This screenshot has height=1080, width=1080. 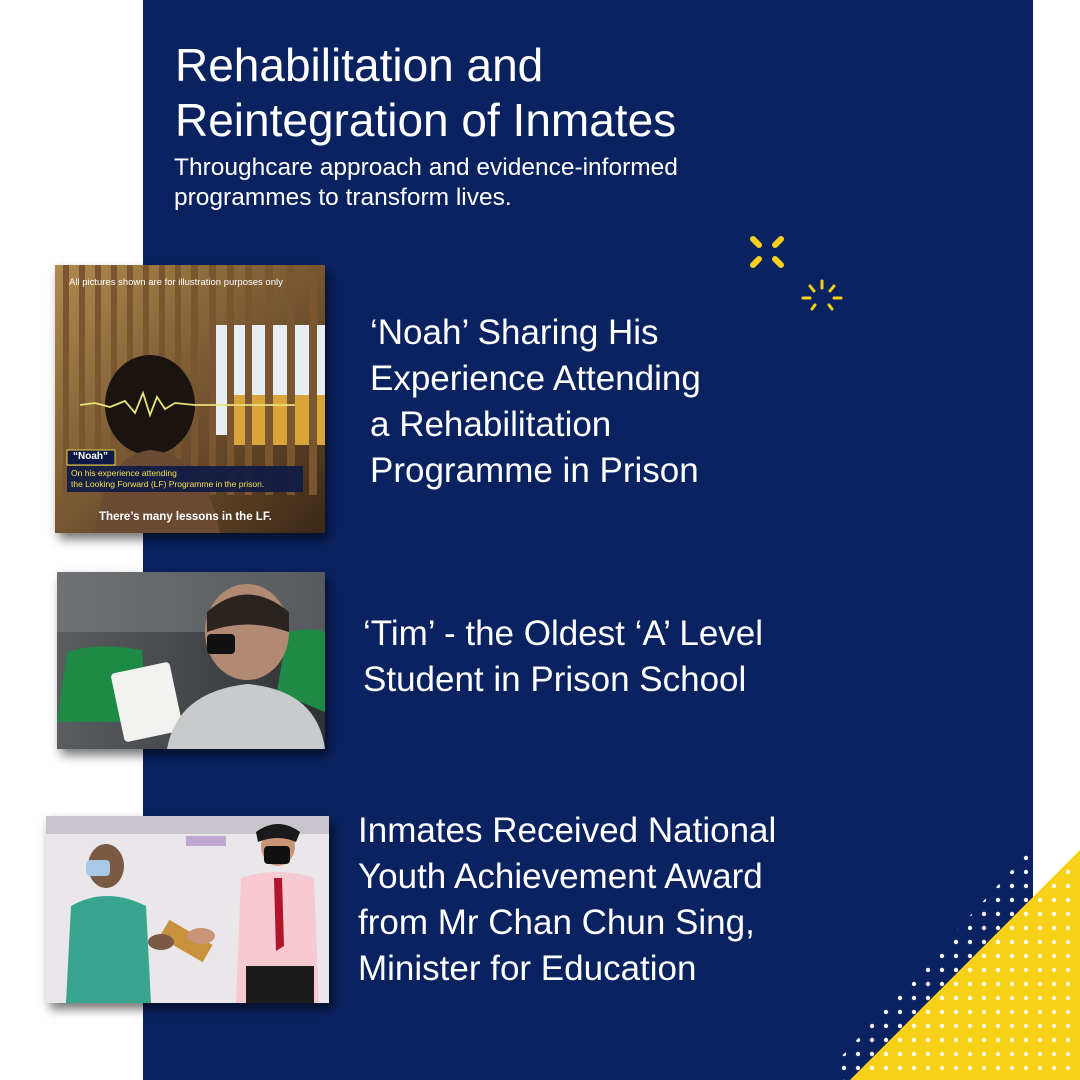 What do you see at coordinates (90, 456) in the screenshot?
I see `name-tag: “Noah”` at bounding box center [90, 456].